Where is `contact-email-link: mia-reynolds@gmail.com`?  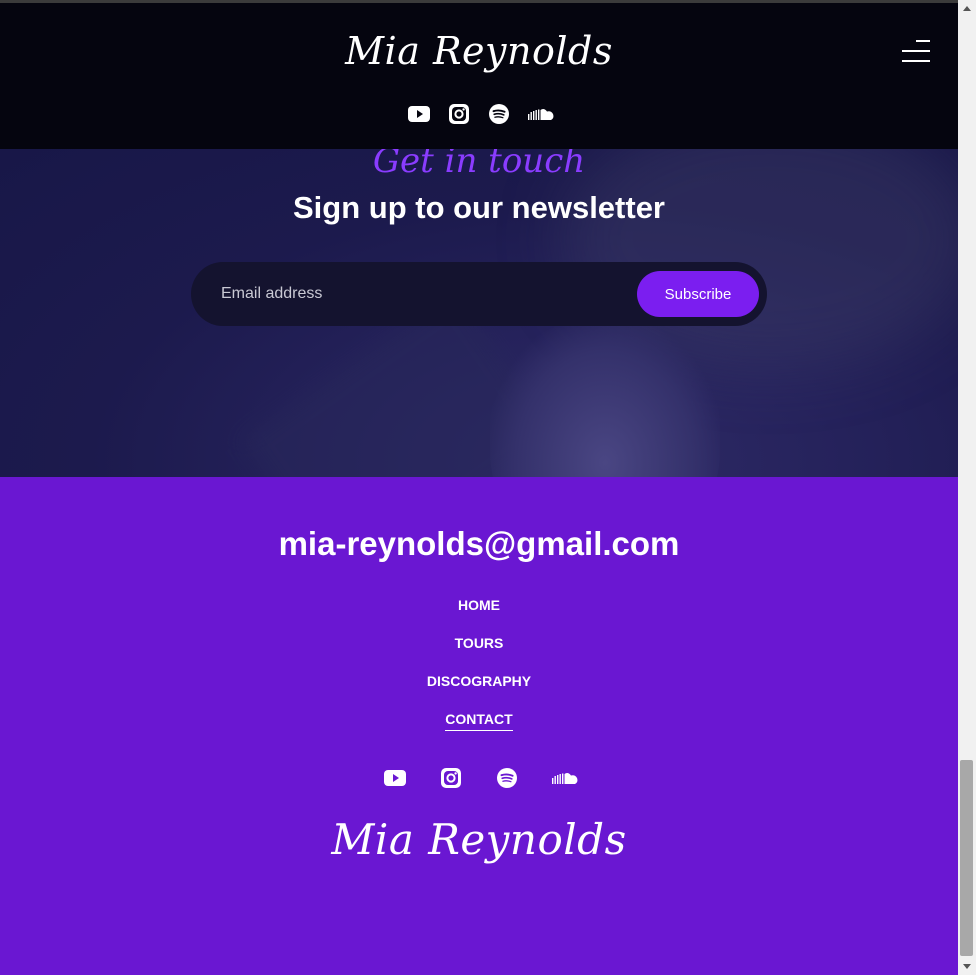
contact-email-link: mia-reynolds@gmail.com is located at coordinates (479, 544).